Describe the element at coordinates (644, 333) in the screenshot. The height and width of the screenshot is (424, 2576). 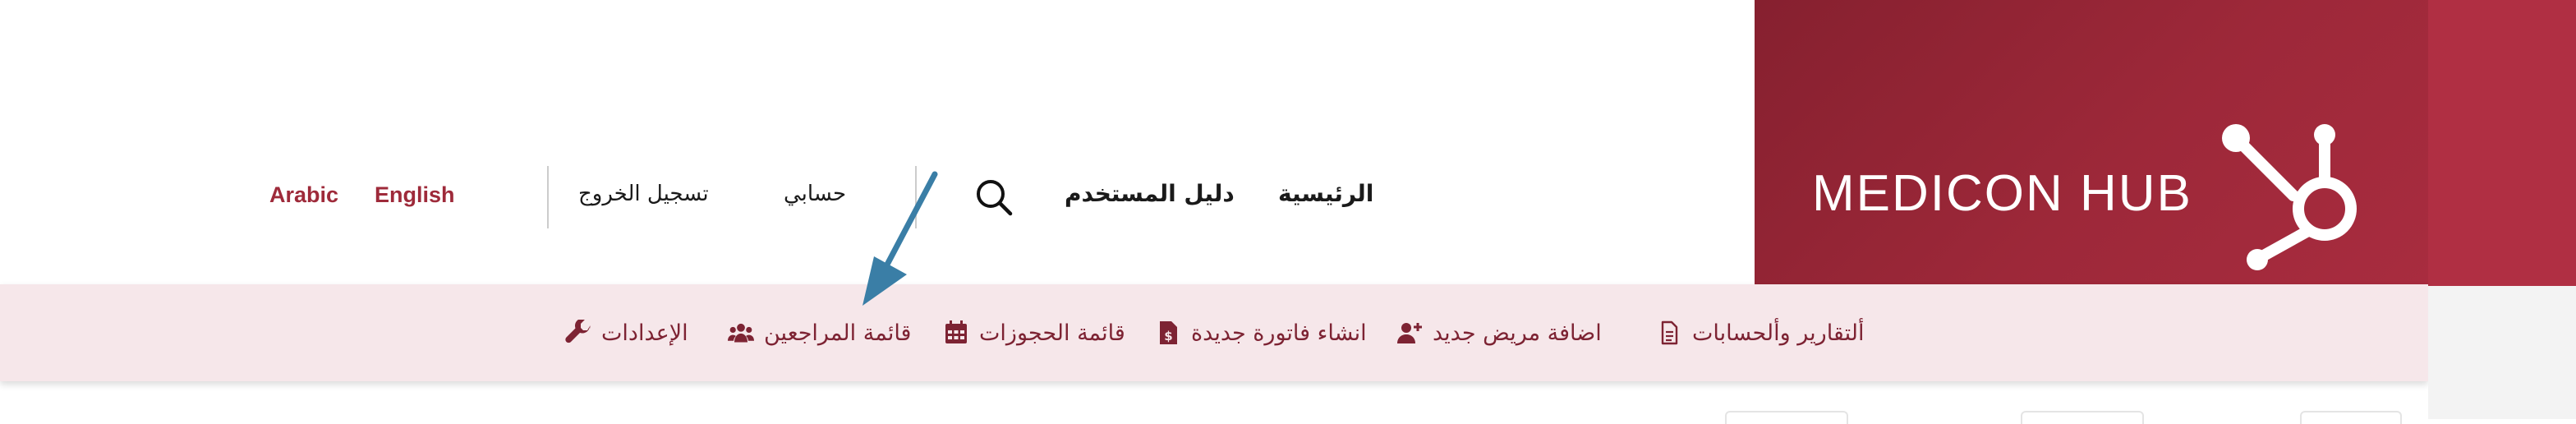
I see `subnav-label: الإعدادات` at that location.